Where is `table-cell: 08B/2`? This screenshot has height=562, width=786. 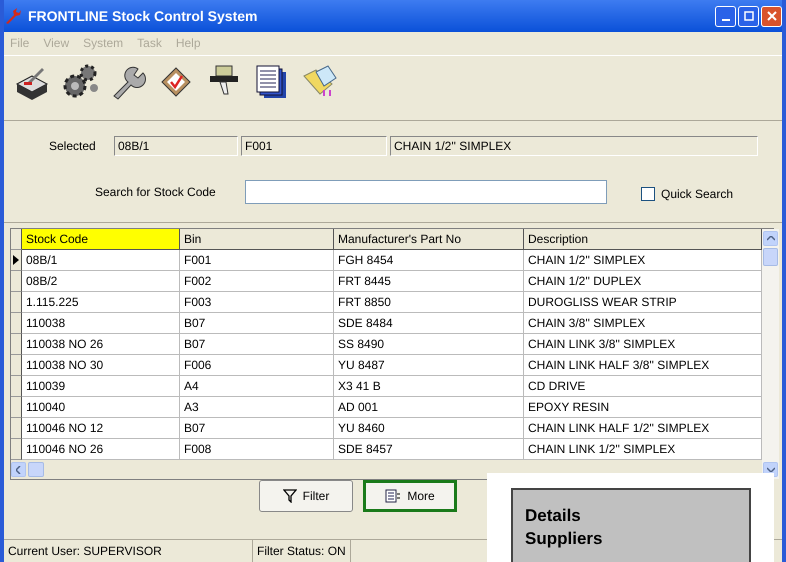 table-cell: 08B/2 is located at coordinates (101, 281).